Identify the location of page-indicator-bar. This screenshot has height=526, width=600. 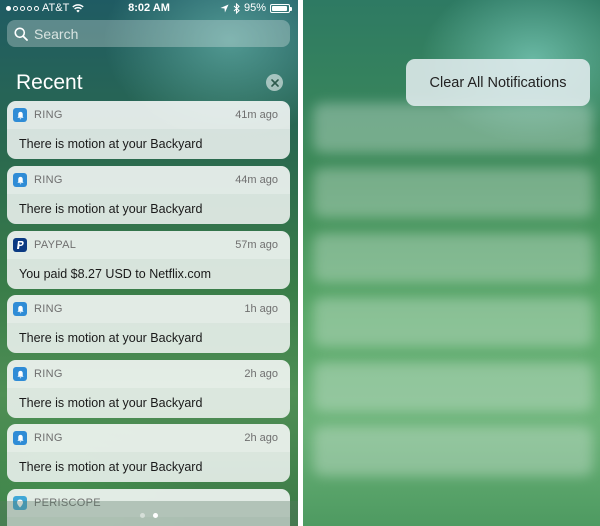
(149, 513).